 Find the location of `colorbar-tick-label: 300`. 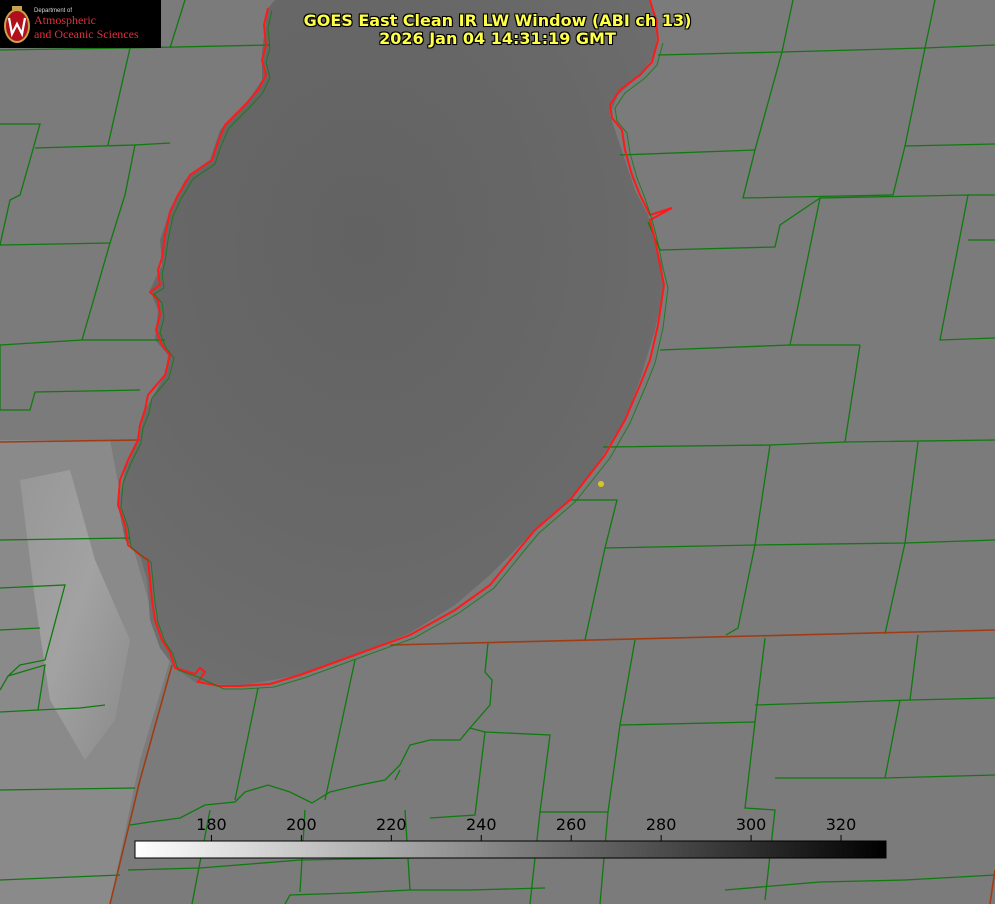

colorbar-tick-label: 300 is located at coordinates (751, 824).